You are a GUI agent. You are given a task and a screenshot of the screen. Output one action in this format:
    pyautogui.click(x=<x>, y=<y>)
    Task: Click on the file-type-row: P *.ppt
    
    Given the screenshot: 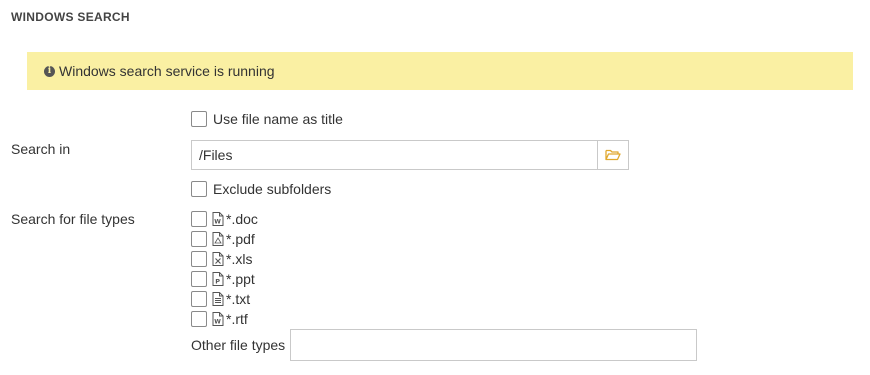 What is the action you would take?
    pyautogui.click(x=223, y=279)
    